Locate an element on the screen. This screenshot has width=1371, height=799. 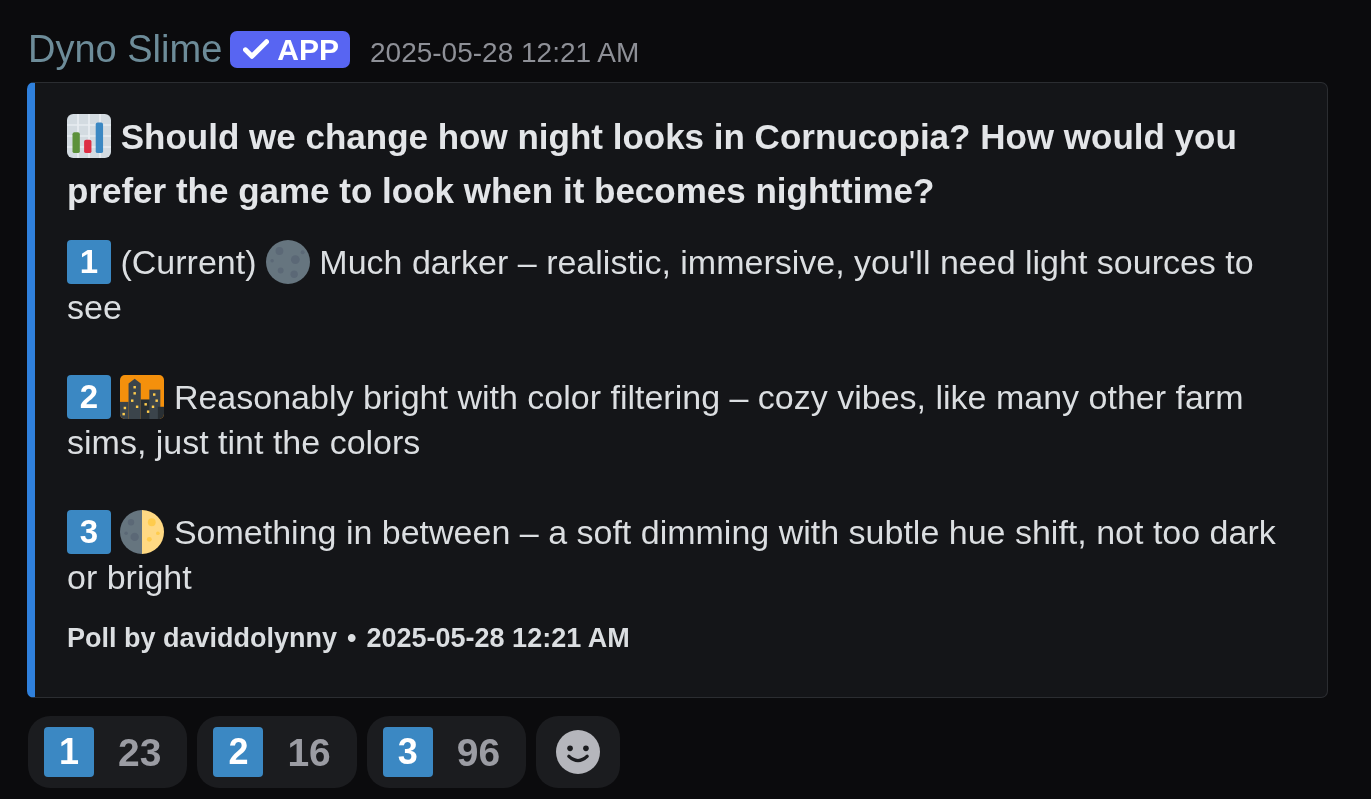
poll-option: 1 (Current) Much darker – realistic, immersive, you'll need light sources to see is located at coordinates (678, 285).